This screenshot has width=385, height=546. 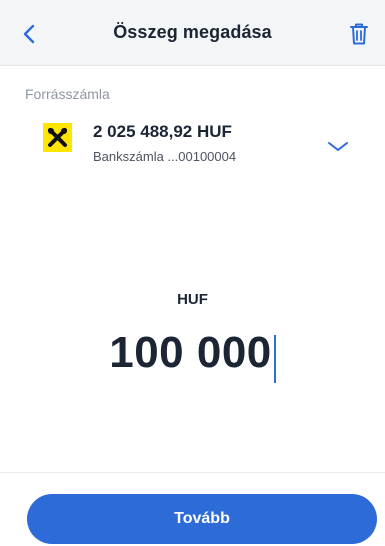 I want to click on expand-account-button, so click(x=339, y=147).